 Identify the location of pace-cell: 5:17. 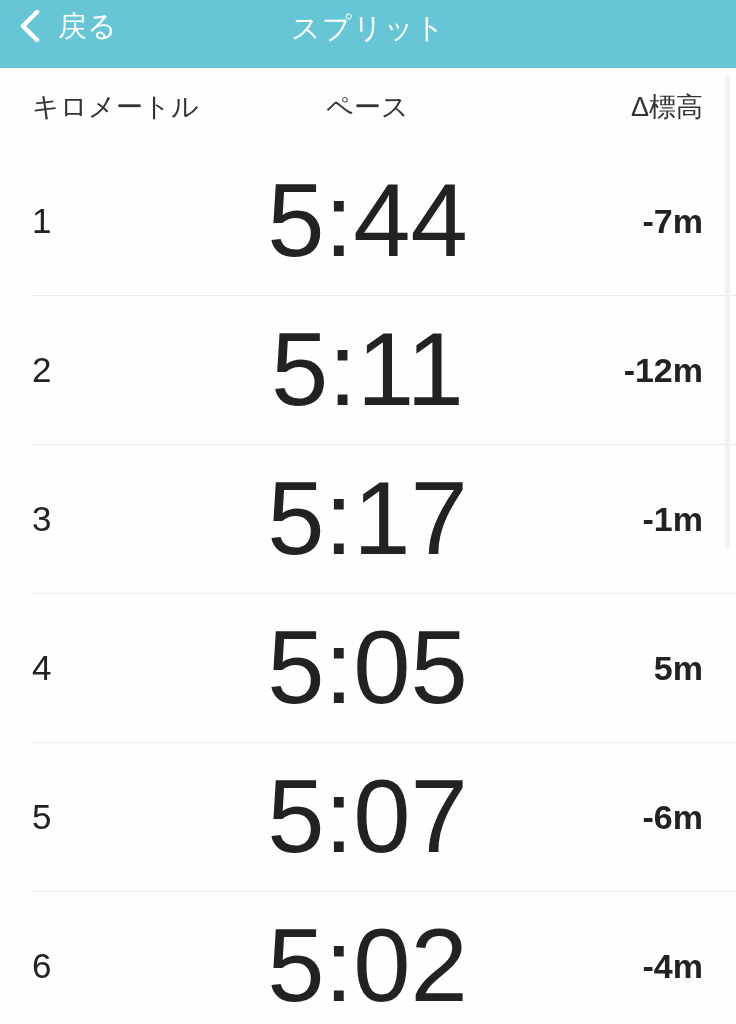
(367, 519).